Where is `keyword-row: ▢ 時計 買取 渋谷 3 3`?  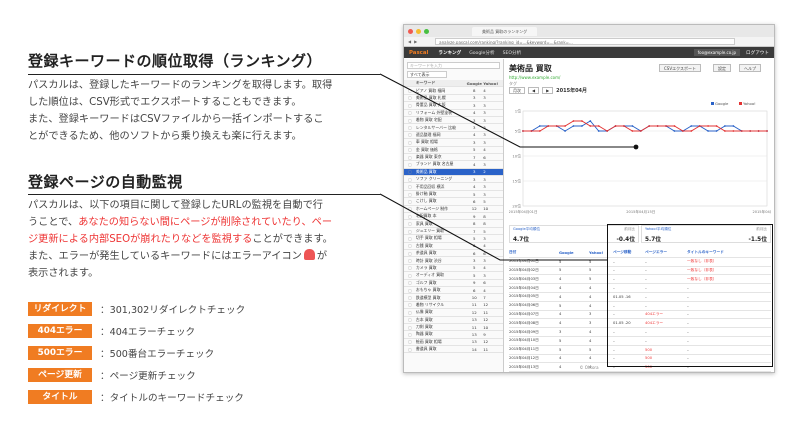 keyword-row: ▢ 時計 買取 渋谷 3 3 is located at coordinates (453, 261).